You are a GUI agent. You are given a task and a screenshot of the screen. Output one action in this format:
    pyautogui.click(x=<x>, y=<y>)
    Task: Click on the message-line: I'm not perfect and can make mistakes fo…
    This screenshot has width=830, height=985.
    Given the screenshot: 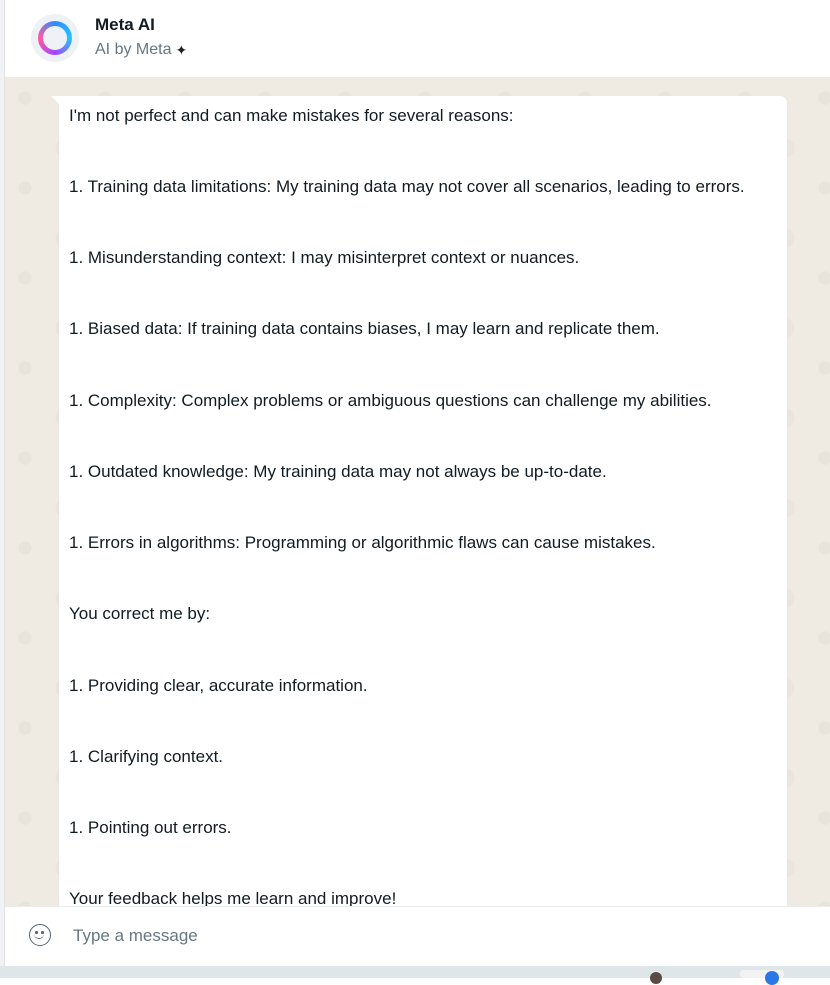 What is the action you would take?
    pyautogui.click(x=291, y=115)
    